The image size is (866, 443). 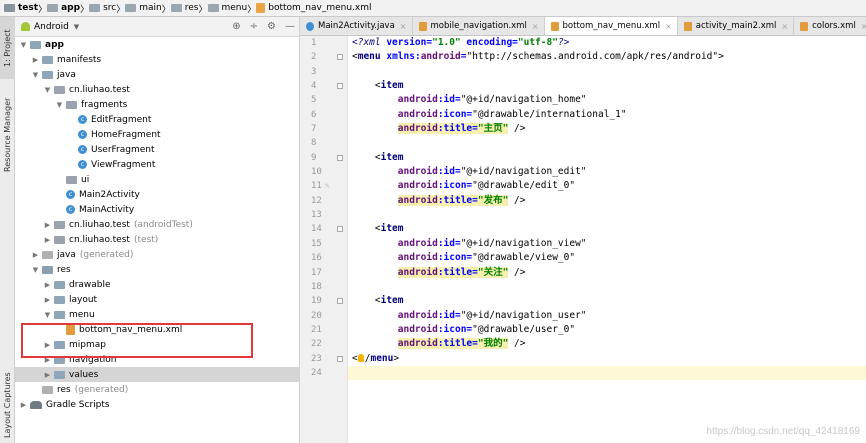 What do you see at coordinates (157, 209) in the screenshot?
I see `tree-item: c MainActivity` at bounding box center [157, 209].